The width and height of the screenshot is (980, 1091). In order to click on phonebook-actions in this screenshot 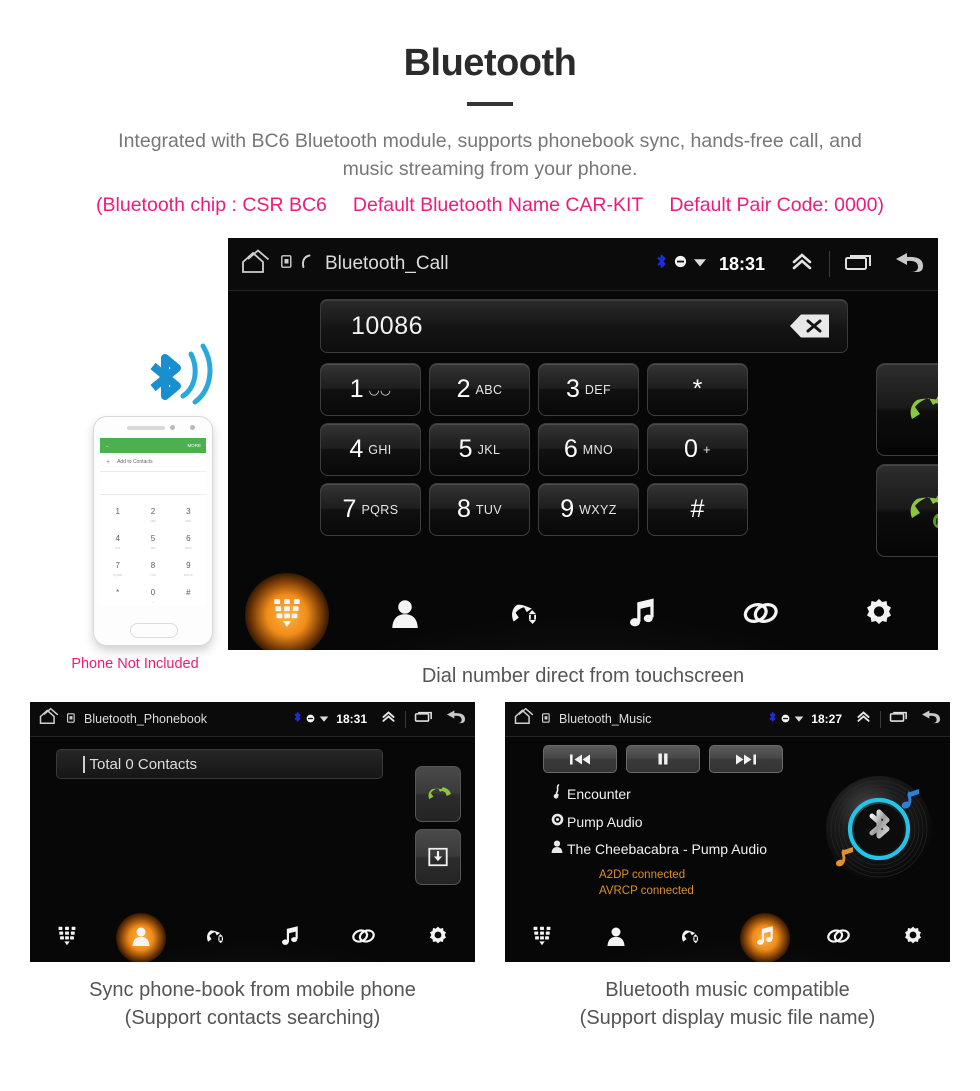, I will do `click(438, 829)`.